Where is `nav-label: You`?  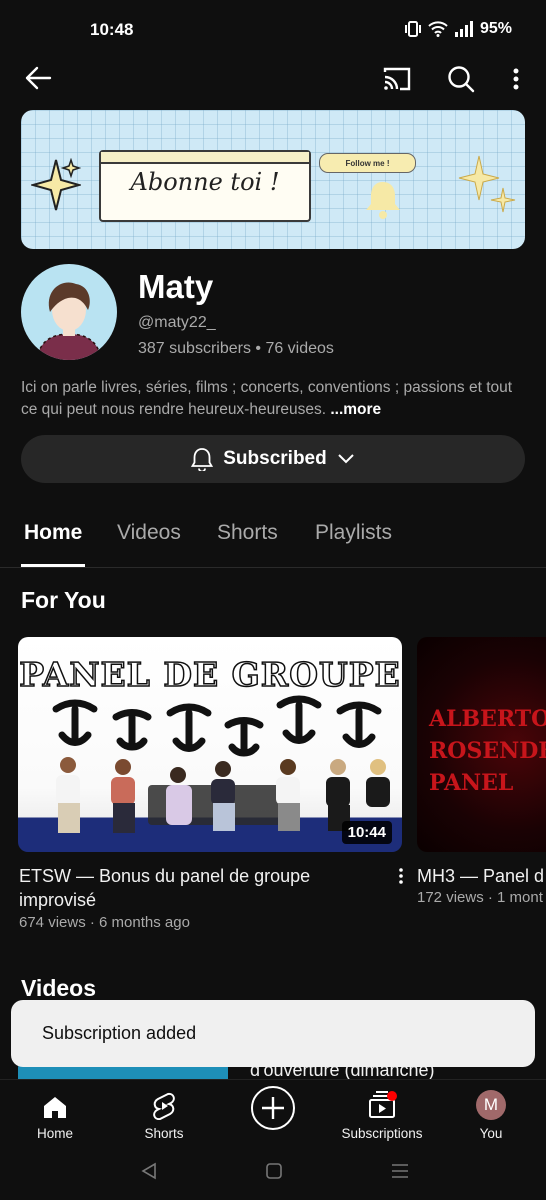
nav-label: You is located at coordinates (491, 1133).